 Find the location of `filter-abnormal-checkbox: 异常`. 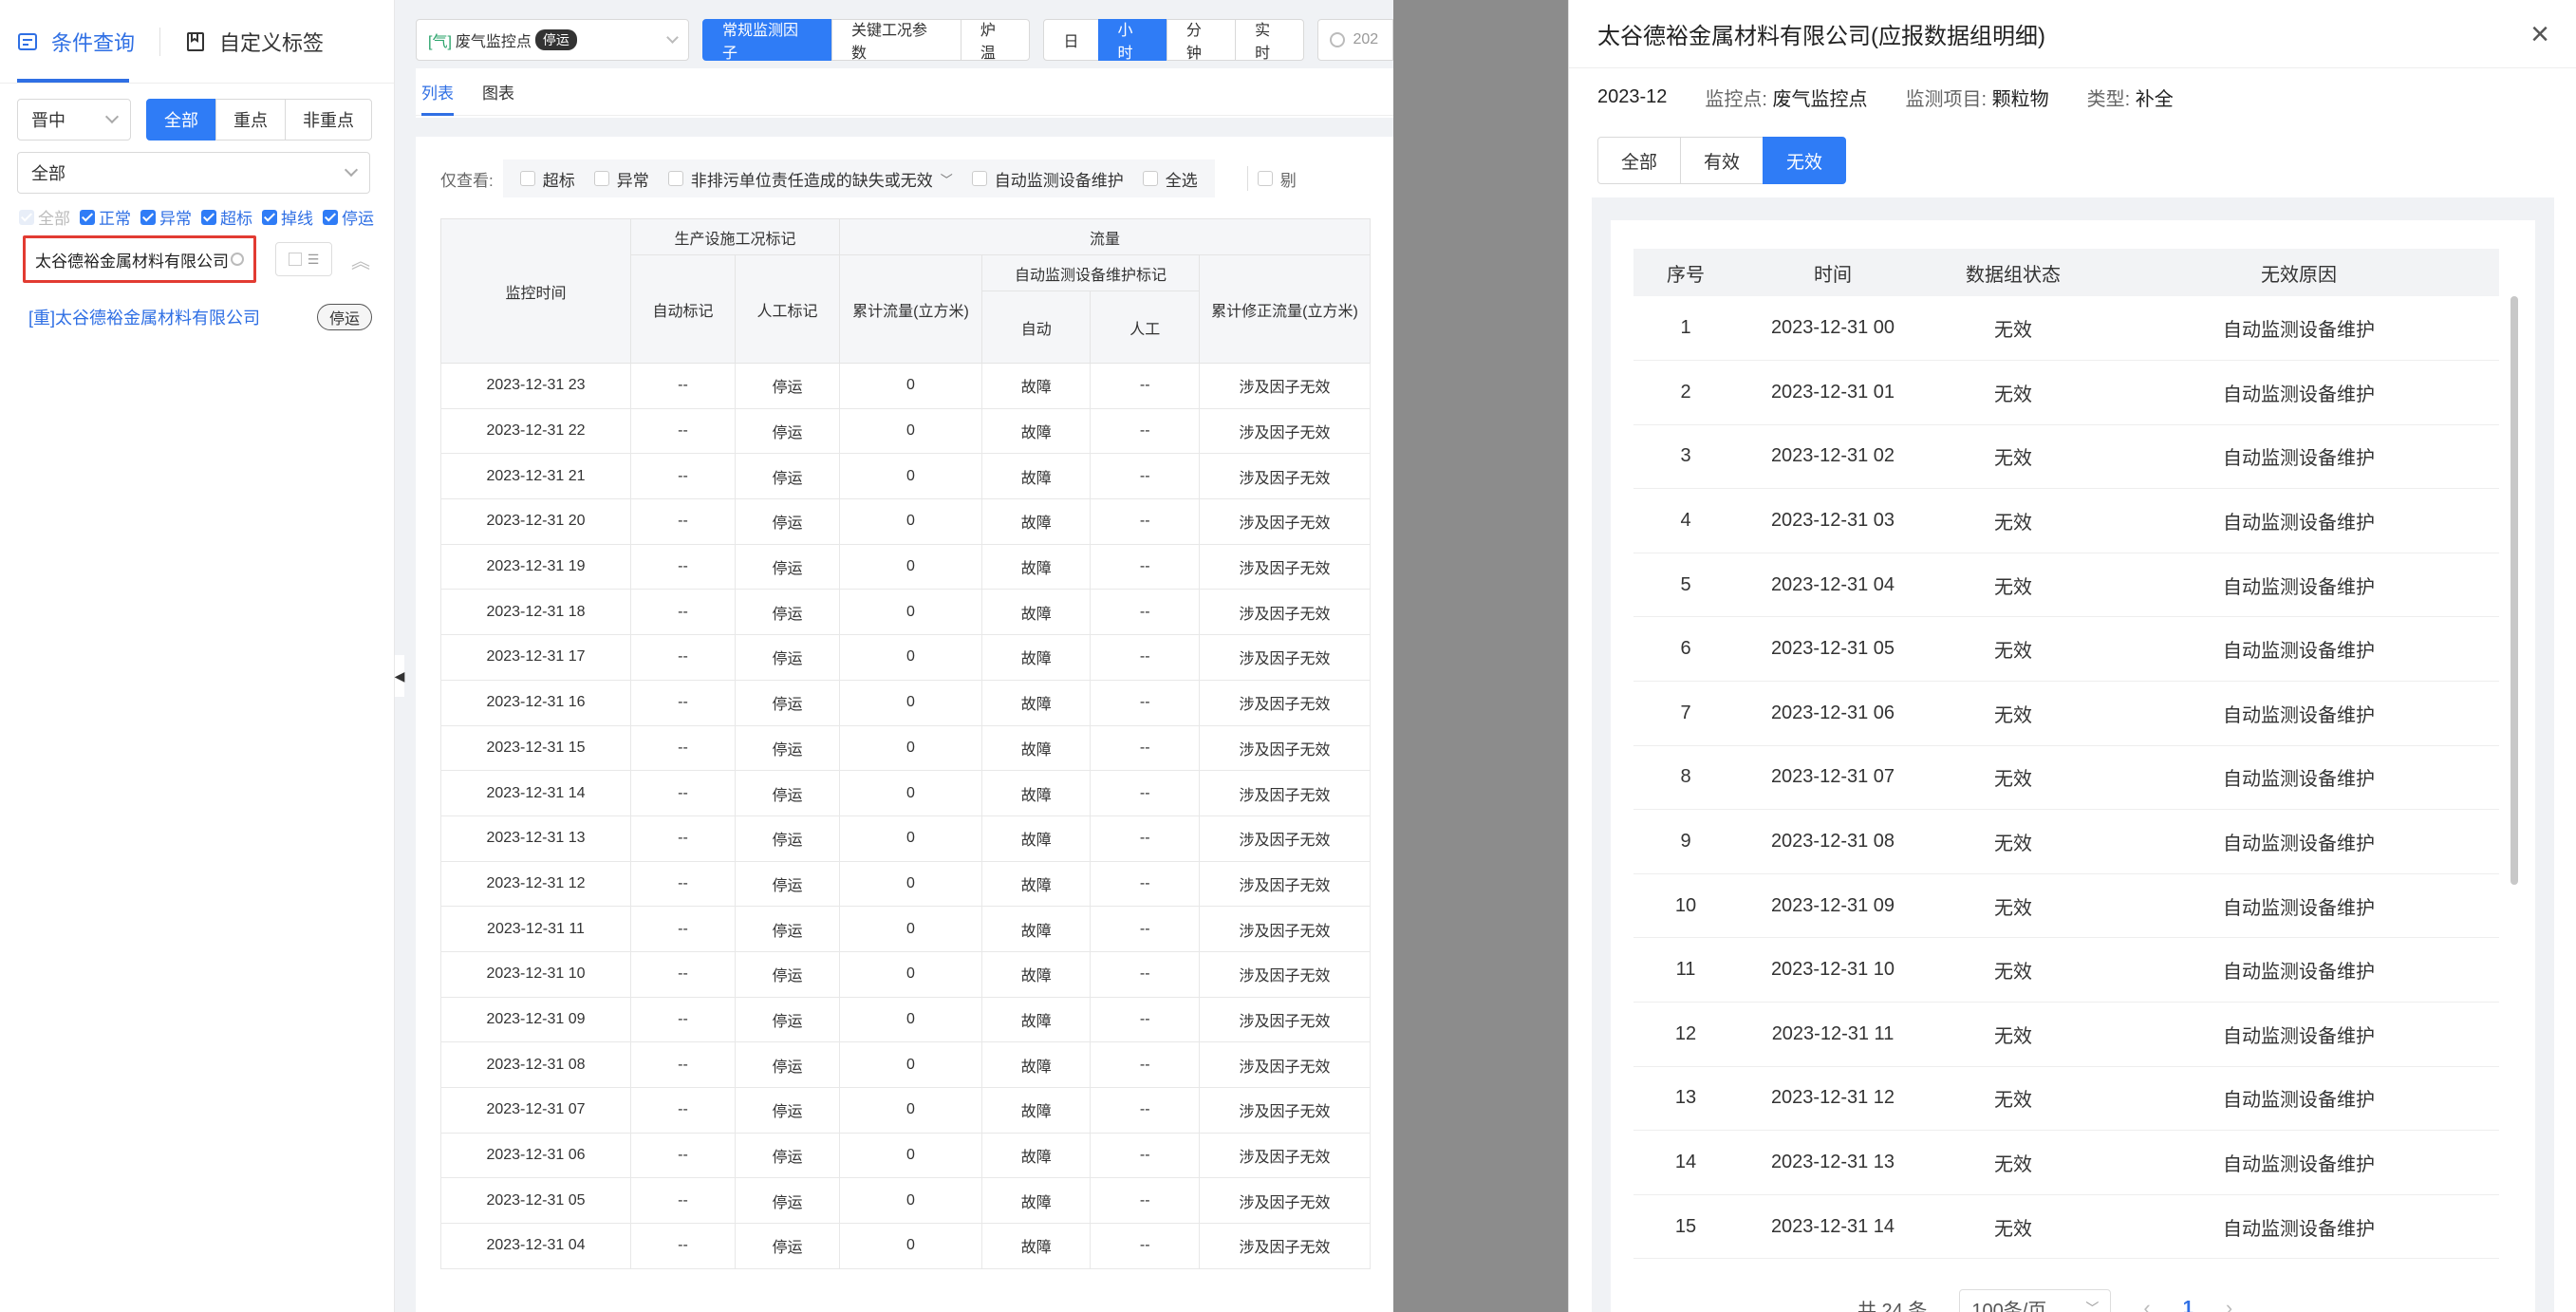

filter-abnormal-checkbox: 异常 is located at coordinates (621, 179).